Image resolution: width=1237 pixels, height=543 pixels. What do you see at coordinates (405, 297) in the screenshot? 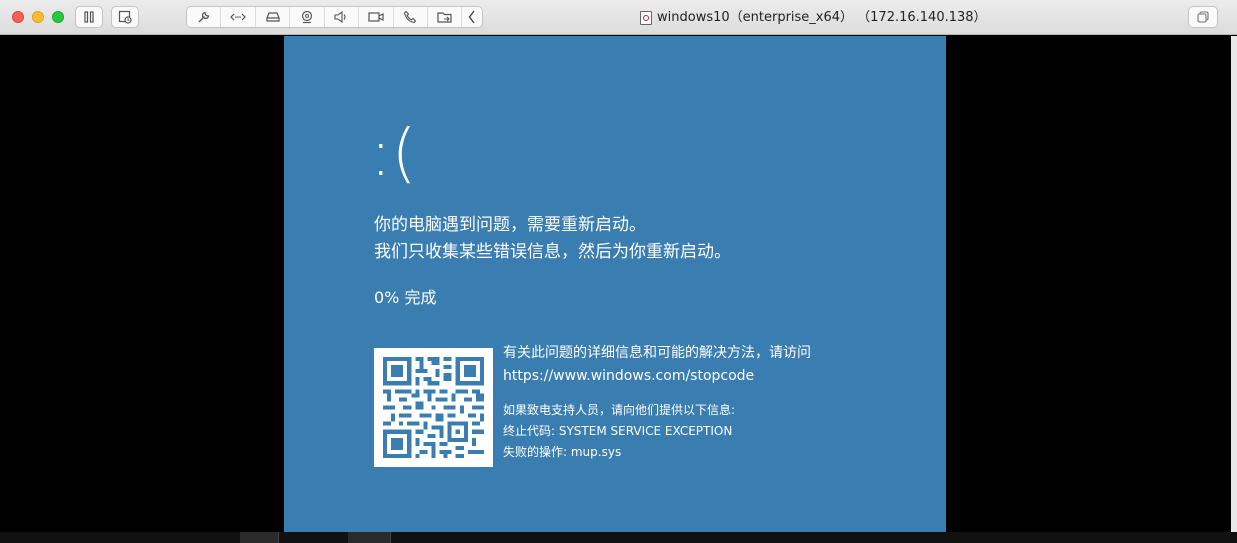
I see `progress-text: 0% 完成` at bounding box center [405, 297].